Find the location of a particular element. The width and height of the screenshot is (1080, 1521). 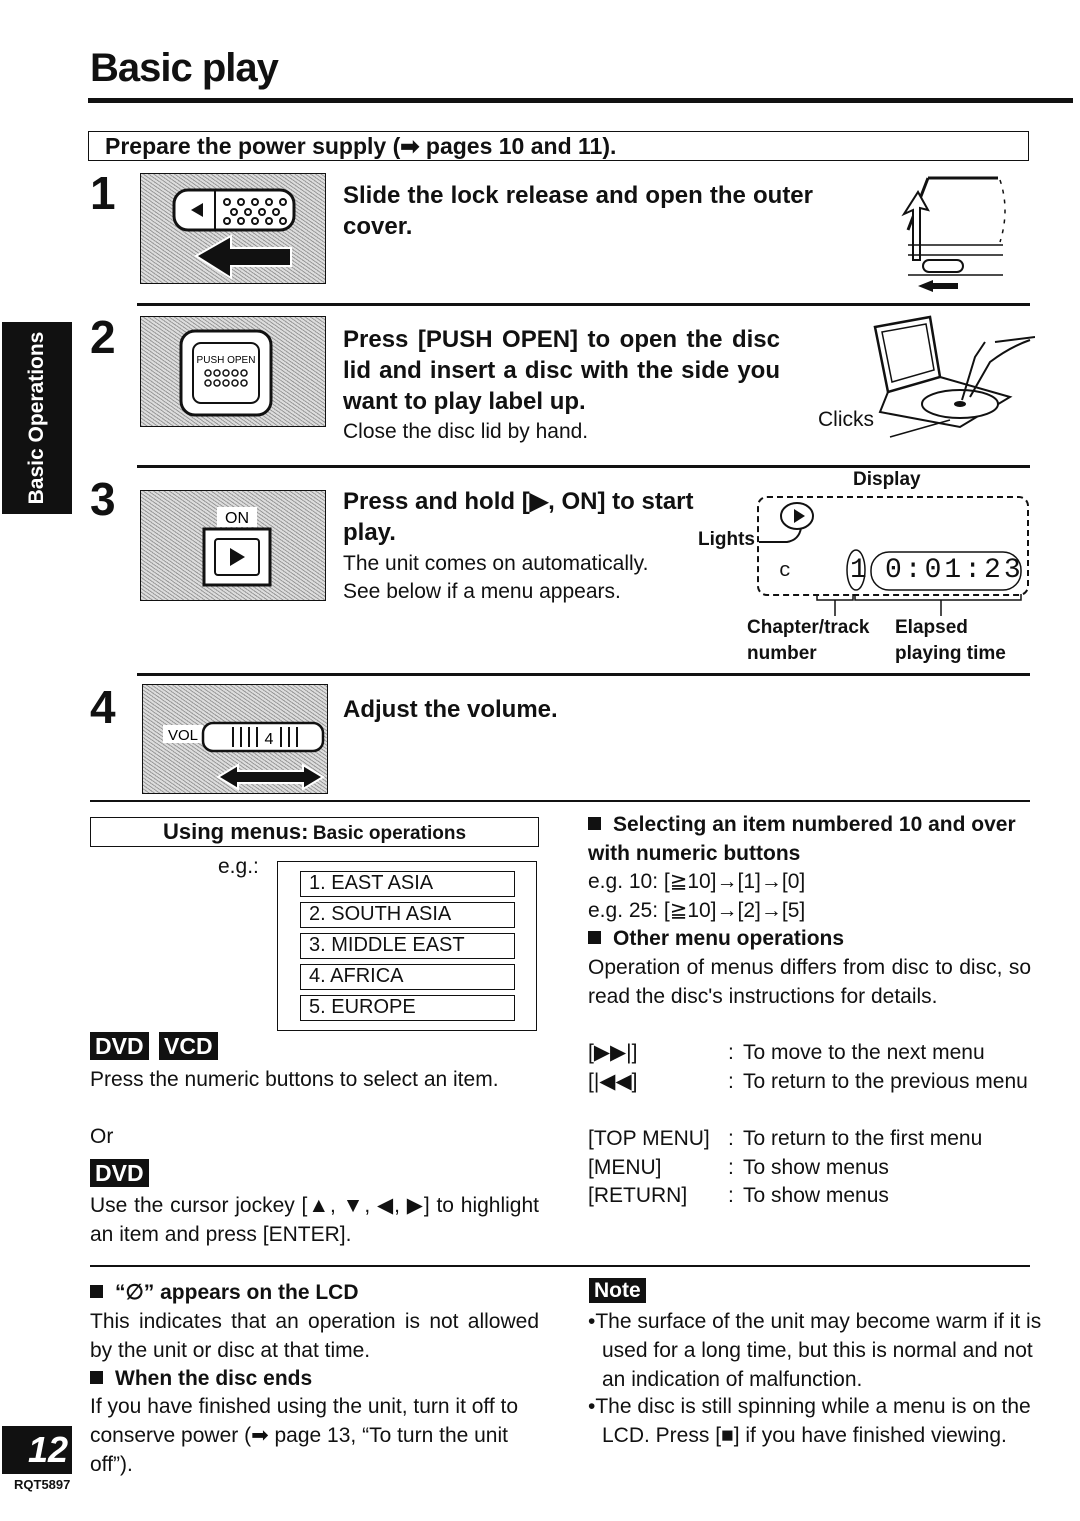

previous-menu-key: [|◀◀] is located at coordinates (613, 1081).